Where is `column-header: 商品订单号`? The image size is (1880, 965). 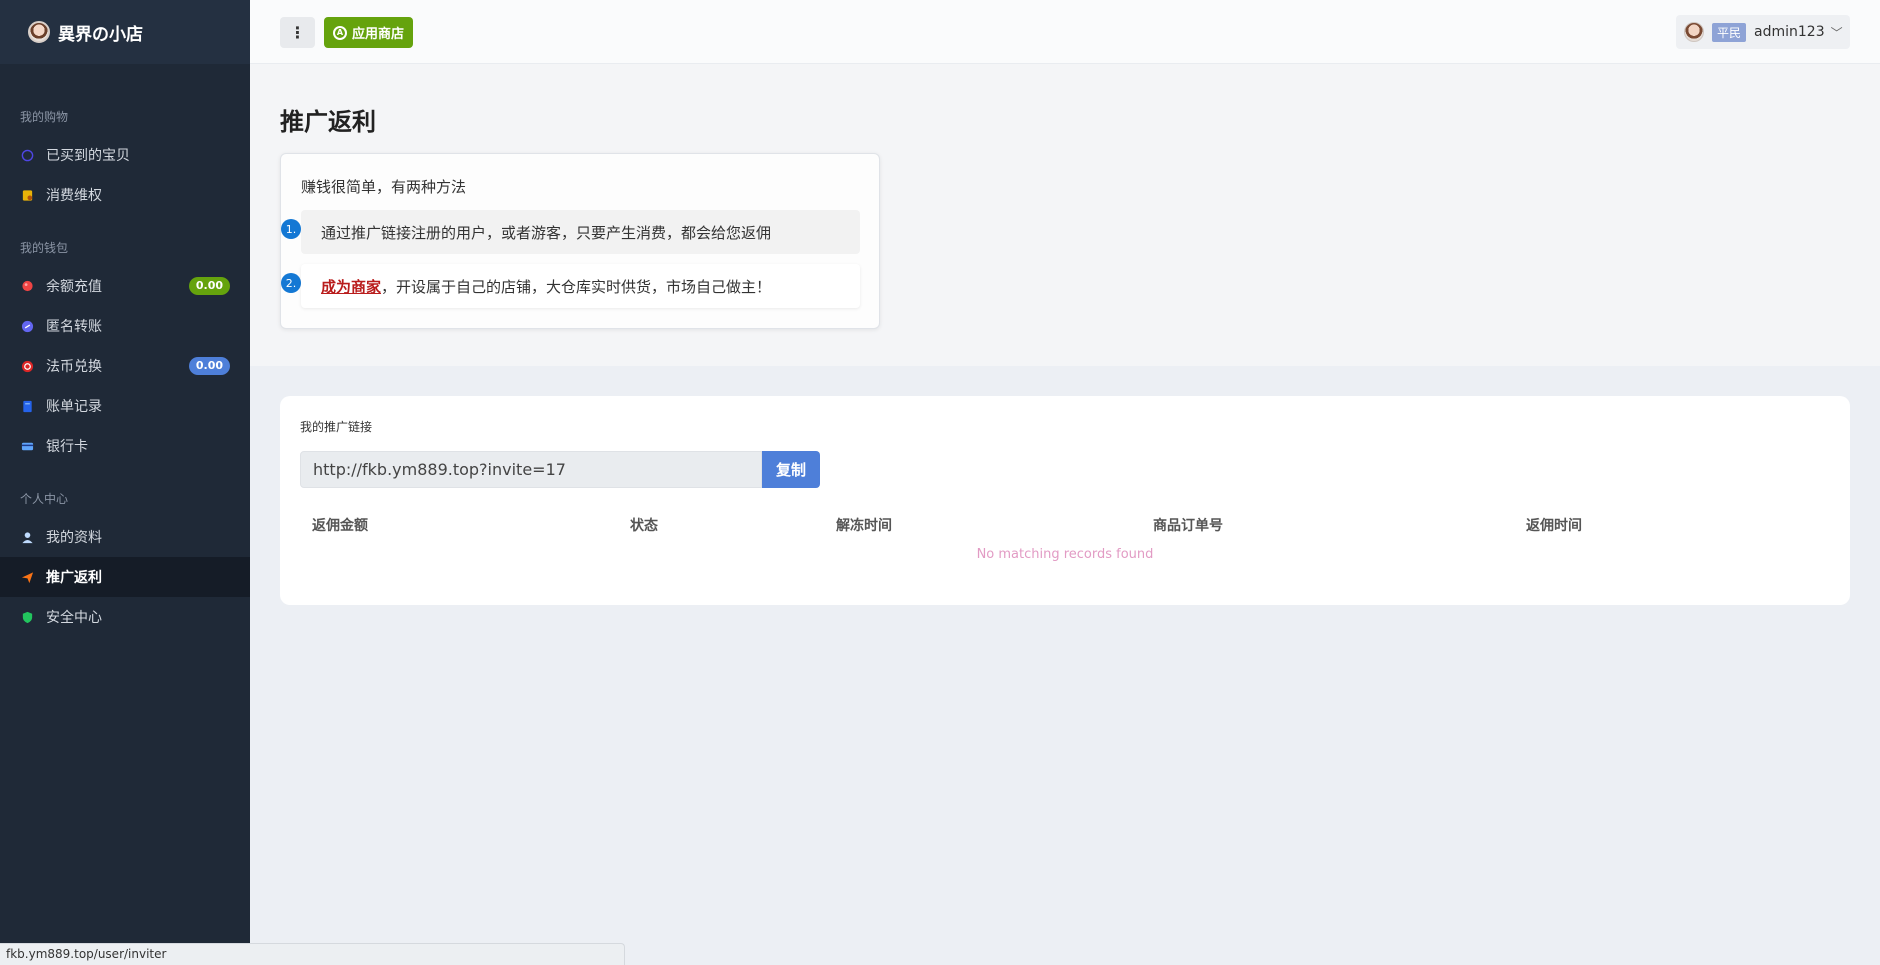
column-header: 商品订单号 is located at coordinates (1188, 525).